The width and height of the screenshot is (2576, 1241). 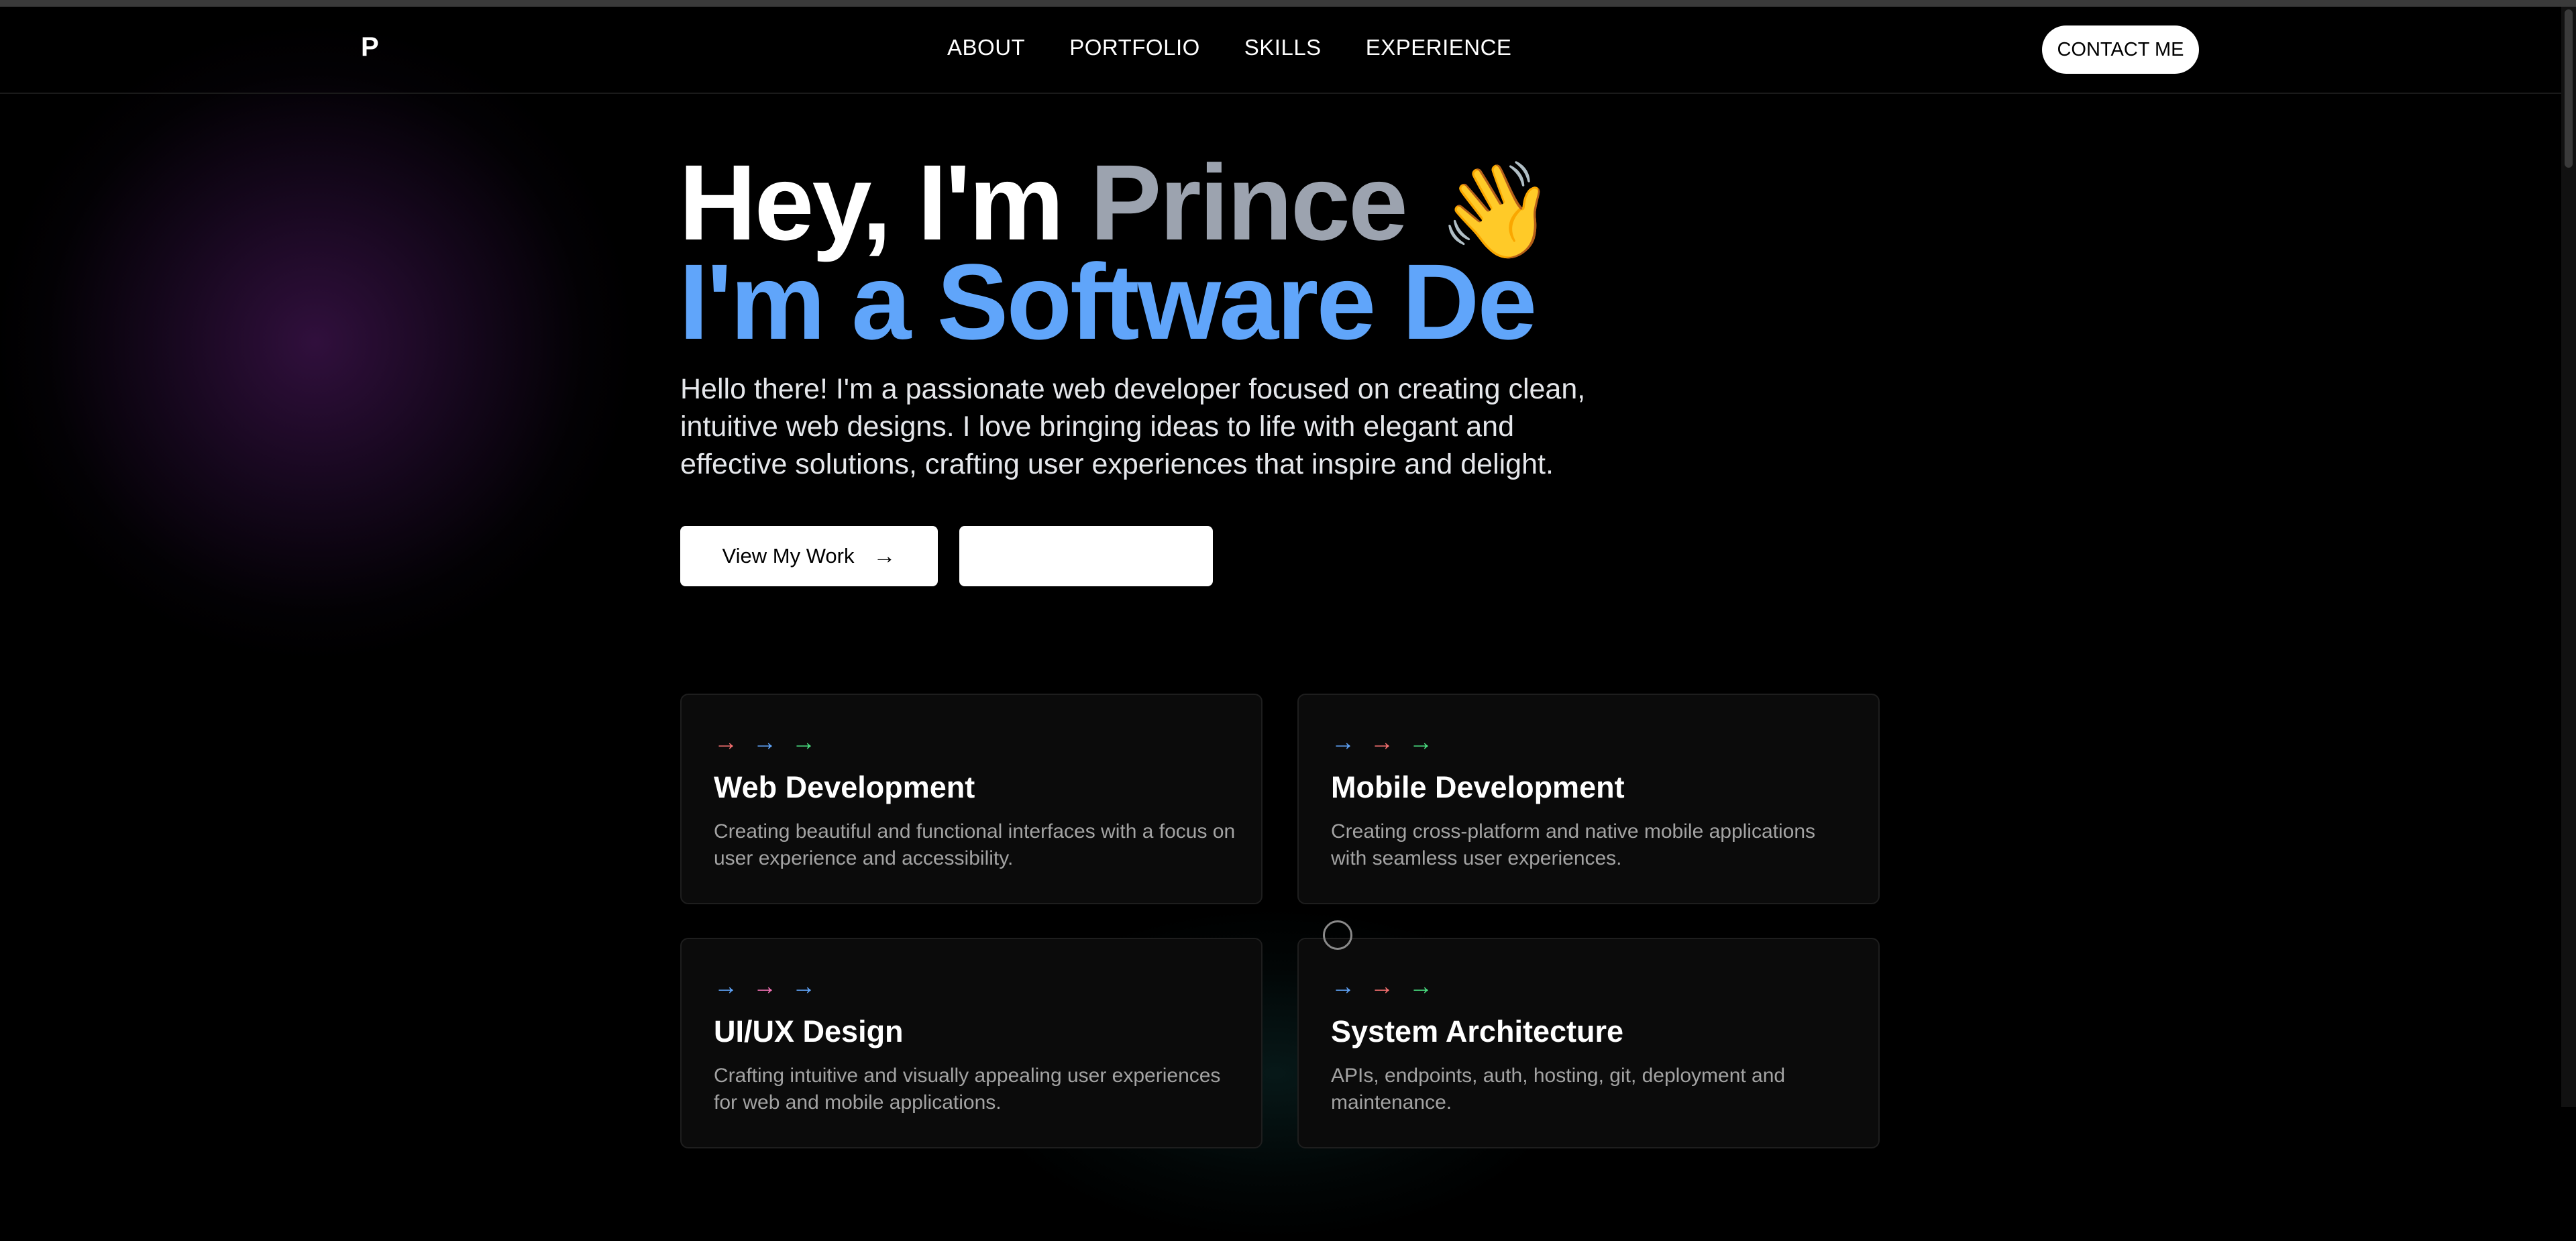 What do you see at coordinates (986, 48) in the screenshot?
I see `nav-link-about: ABOUT` at bounding box center [986, 48].